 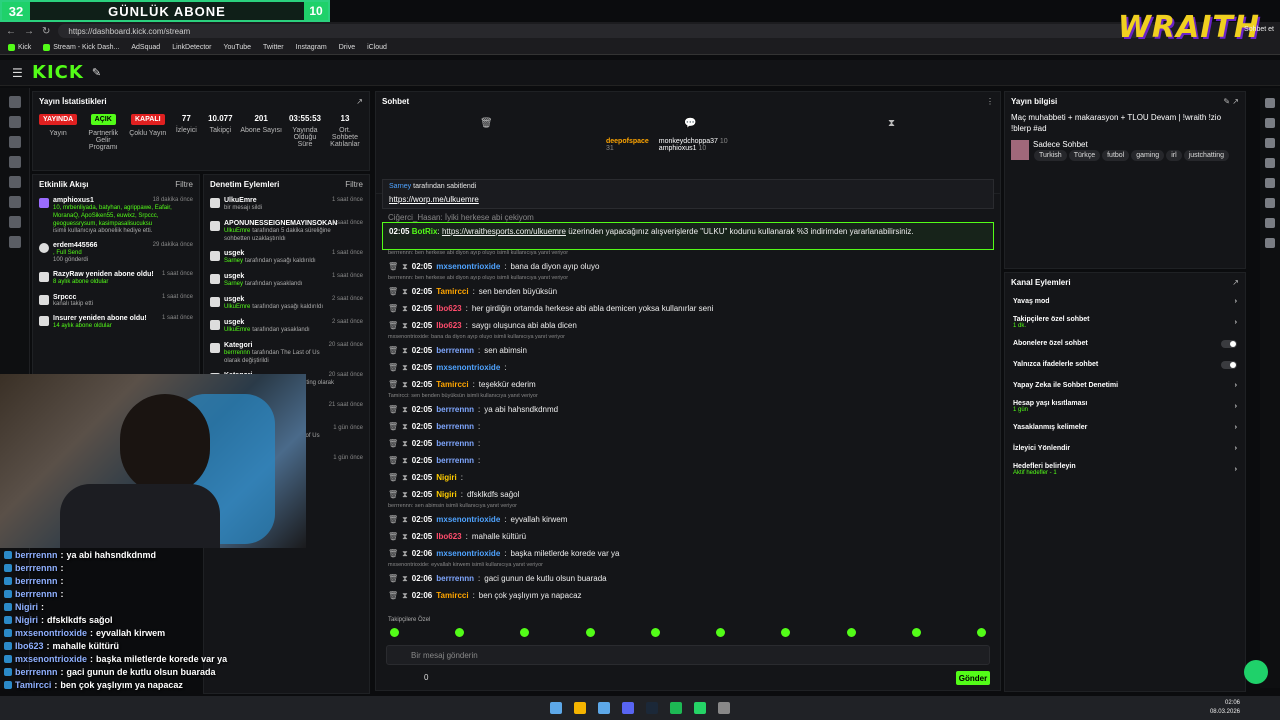 I want to click on whatsapp-icon, so click(x=700, y=708).